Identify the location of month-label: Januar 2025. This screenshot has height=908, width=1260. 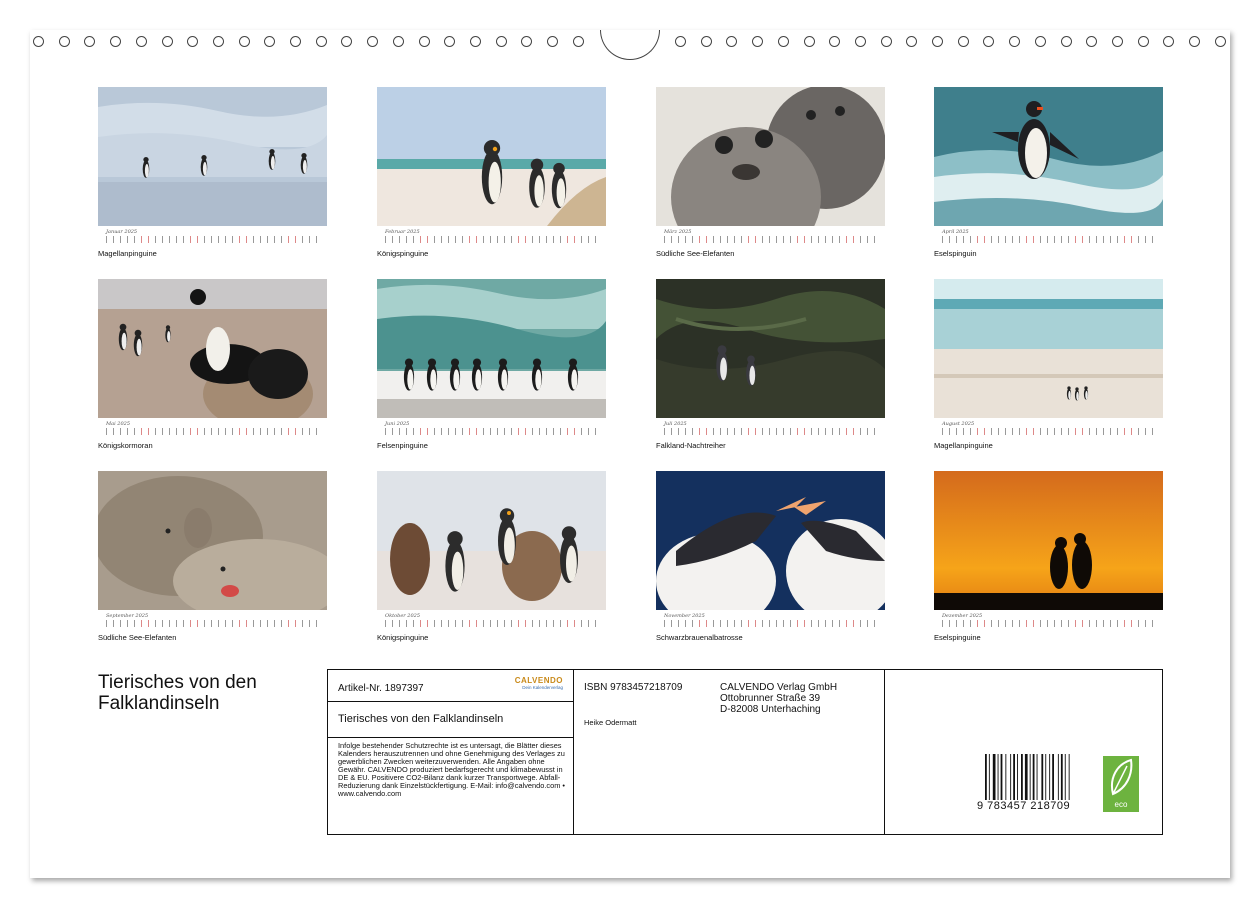
(122, 232).